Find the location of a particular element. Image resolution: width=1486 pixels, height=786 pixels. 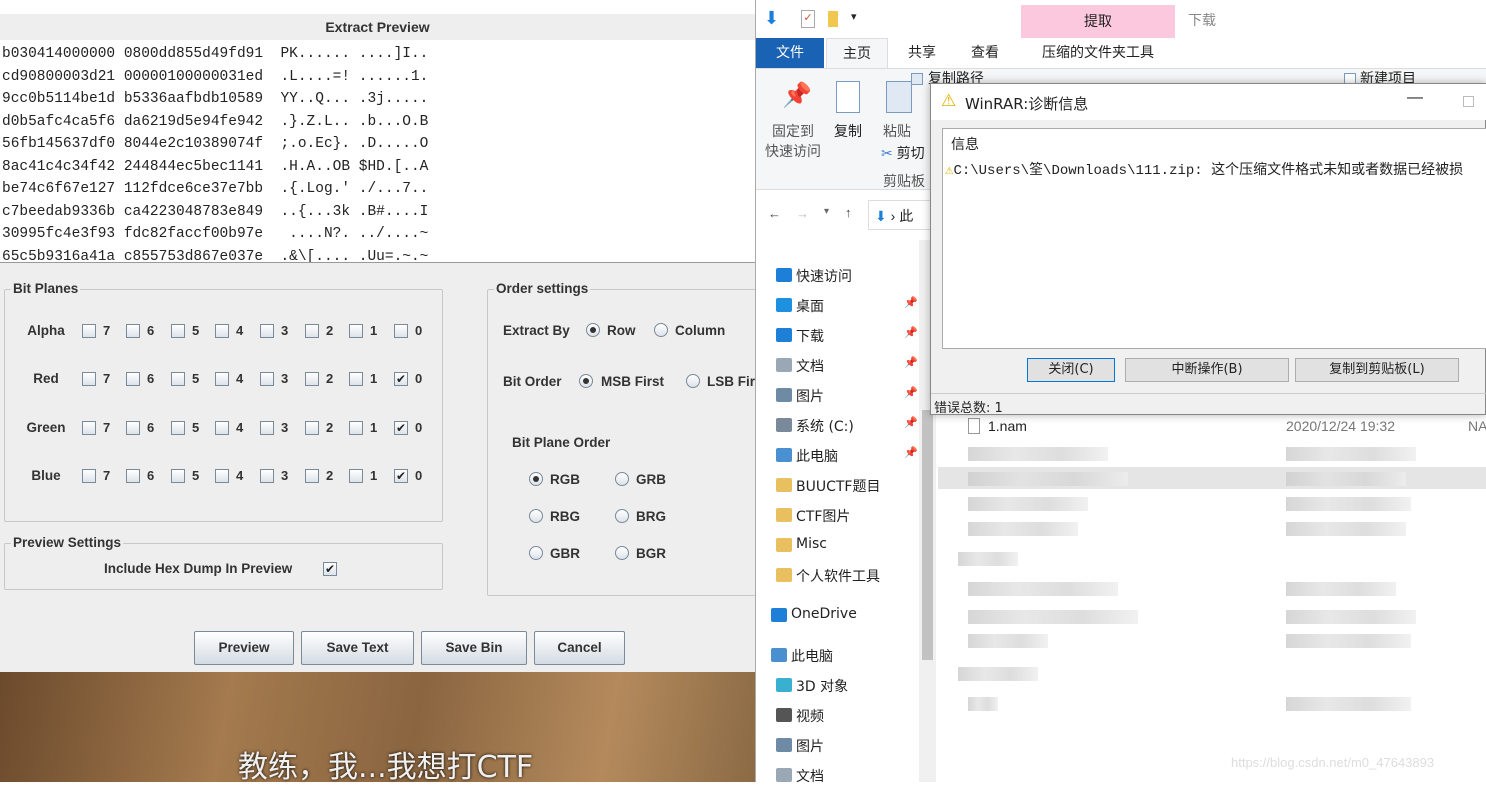

nav-item: BUUCTF题目 is located at coordinates (828, 486).